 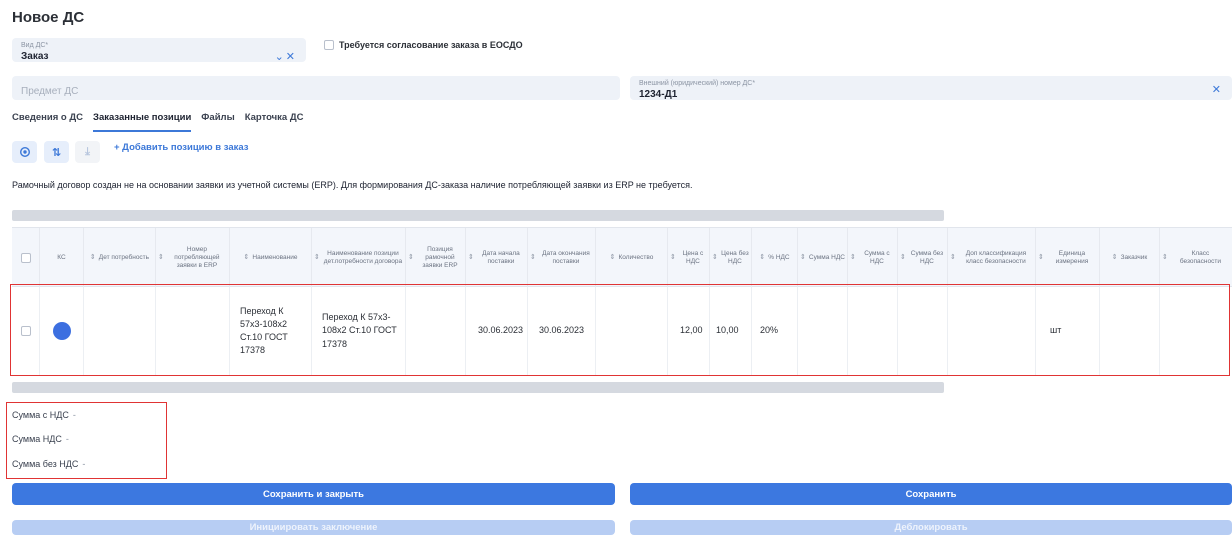 I want to click on col-det-need: ⇕ Дет потребность, so click(x=120, y=258).